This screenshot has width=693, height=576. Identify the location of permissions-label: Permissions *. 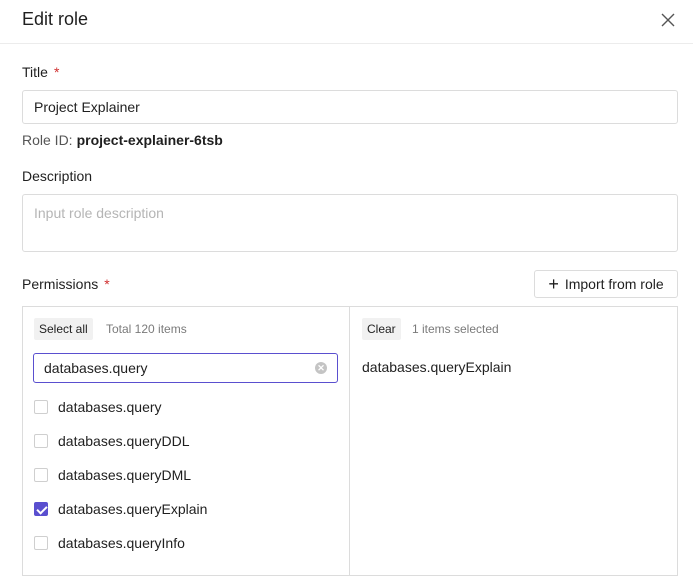
(66, 284).